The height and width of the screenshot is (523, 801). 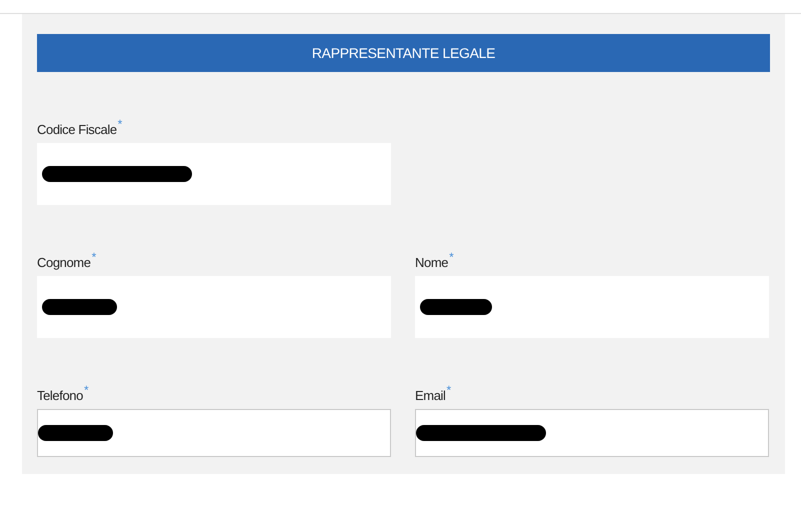 I want to click on section-header: RAPPRESENTANTE LEGALE, so click(x=403, y=53).